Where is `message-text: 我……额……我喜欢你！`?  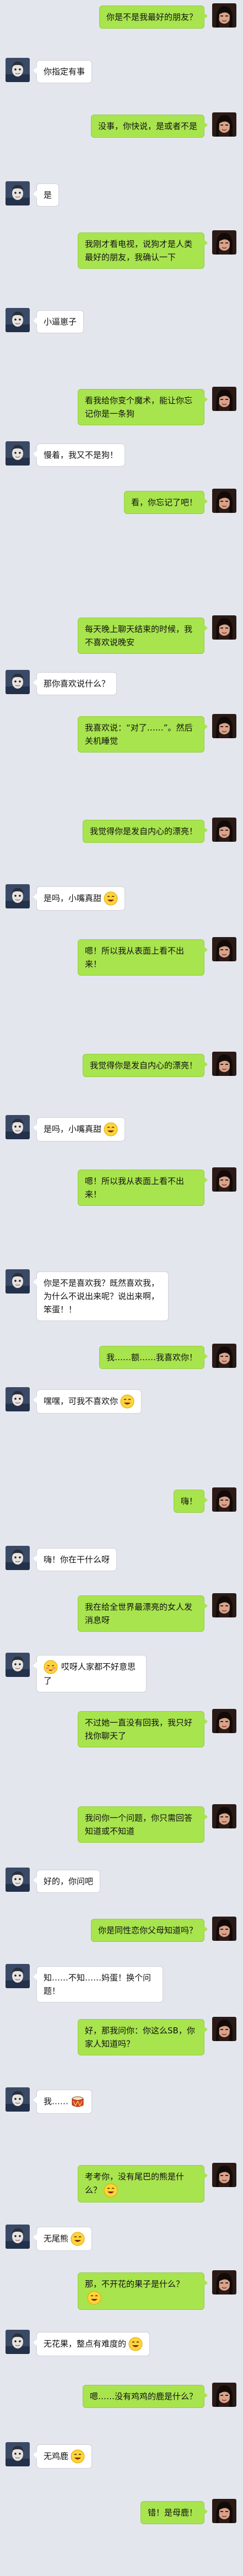 message-text: 我……额……我喜欢你！ is located at coordinates (151, 1357).